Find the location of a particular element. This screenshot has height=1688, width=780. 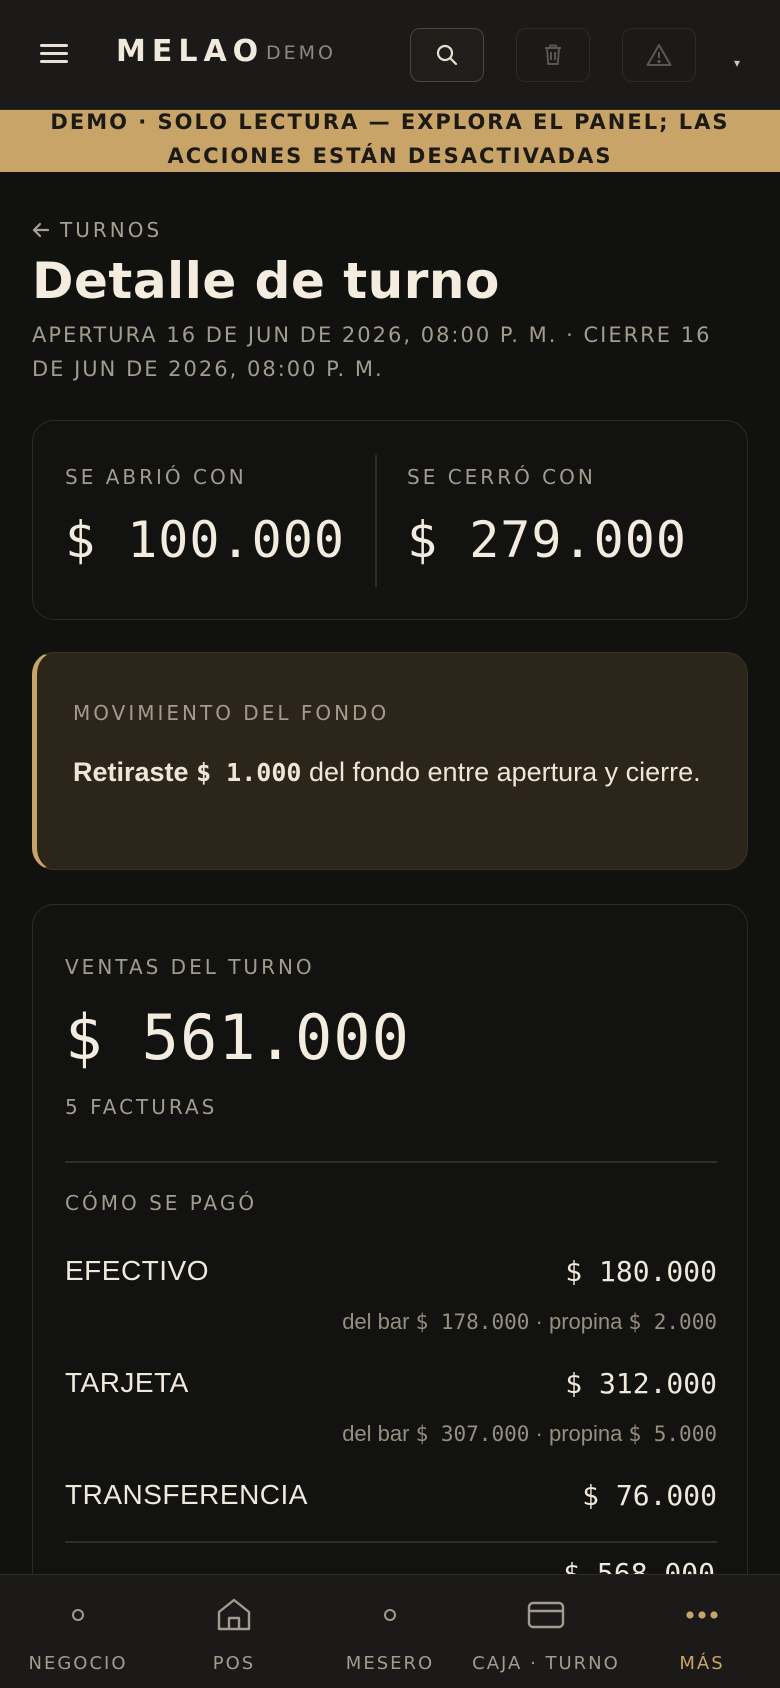

payment-method-name: TRANSFERENCIA is located at coordinates (186, 1494).